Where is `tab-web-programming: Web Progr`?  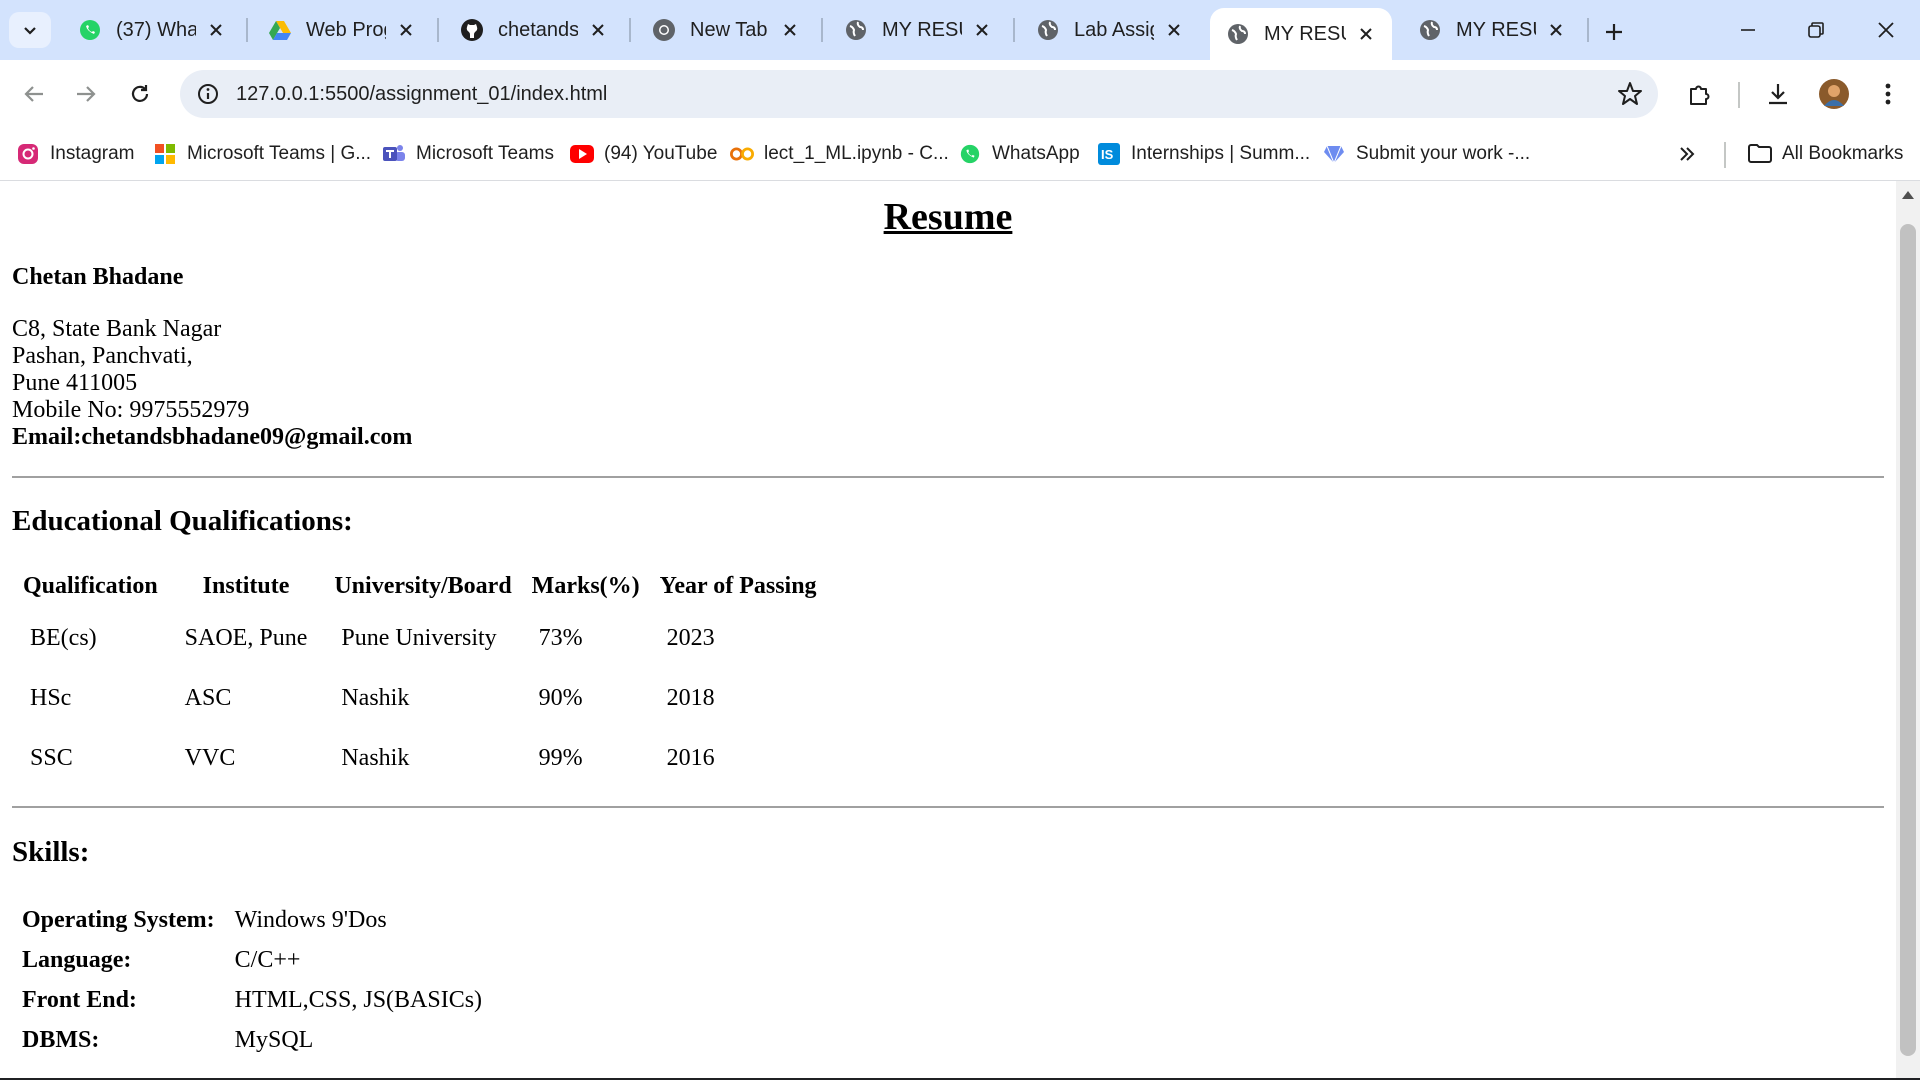
tab-web-programming: Web Progr is located at coordinates (342, 30).